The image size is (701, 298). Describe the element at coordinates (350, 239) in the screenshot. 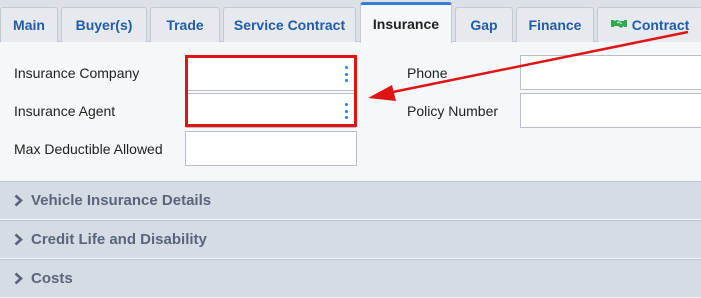

I see `section-credit-life-and-disability: Credit Life and Disability` at that location.